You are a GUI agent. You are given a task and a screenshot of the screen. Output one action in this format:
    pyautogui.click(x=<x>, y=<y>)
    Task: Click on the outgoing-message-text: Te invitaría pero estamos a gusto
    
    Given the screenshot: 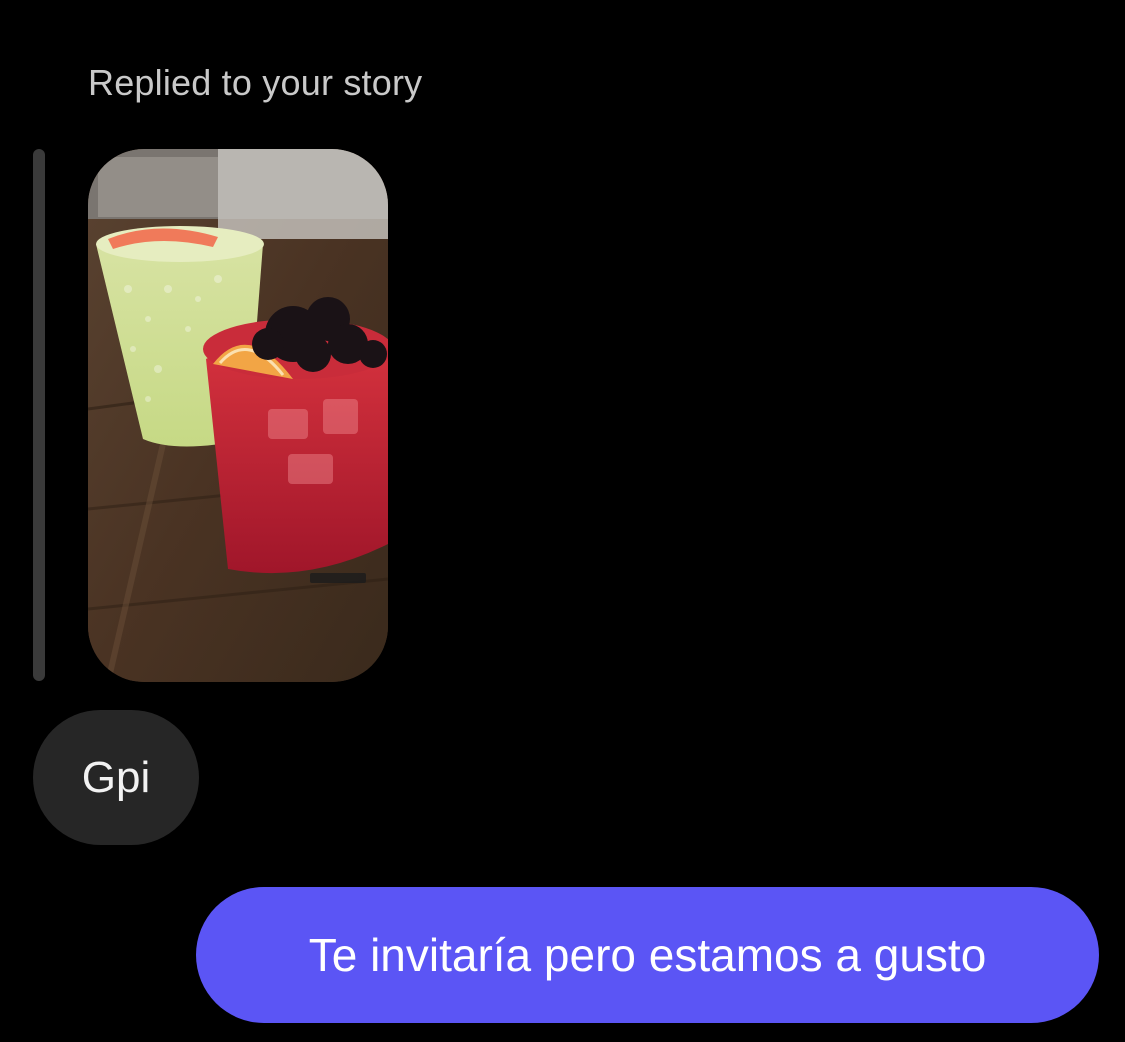 What is the action you would take?
    pyautogui.click(x=647, y=955)
    